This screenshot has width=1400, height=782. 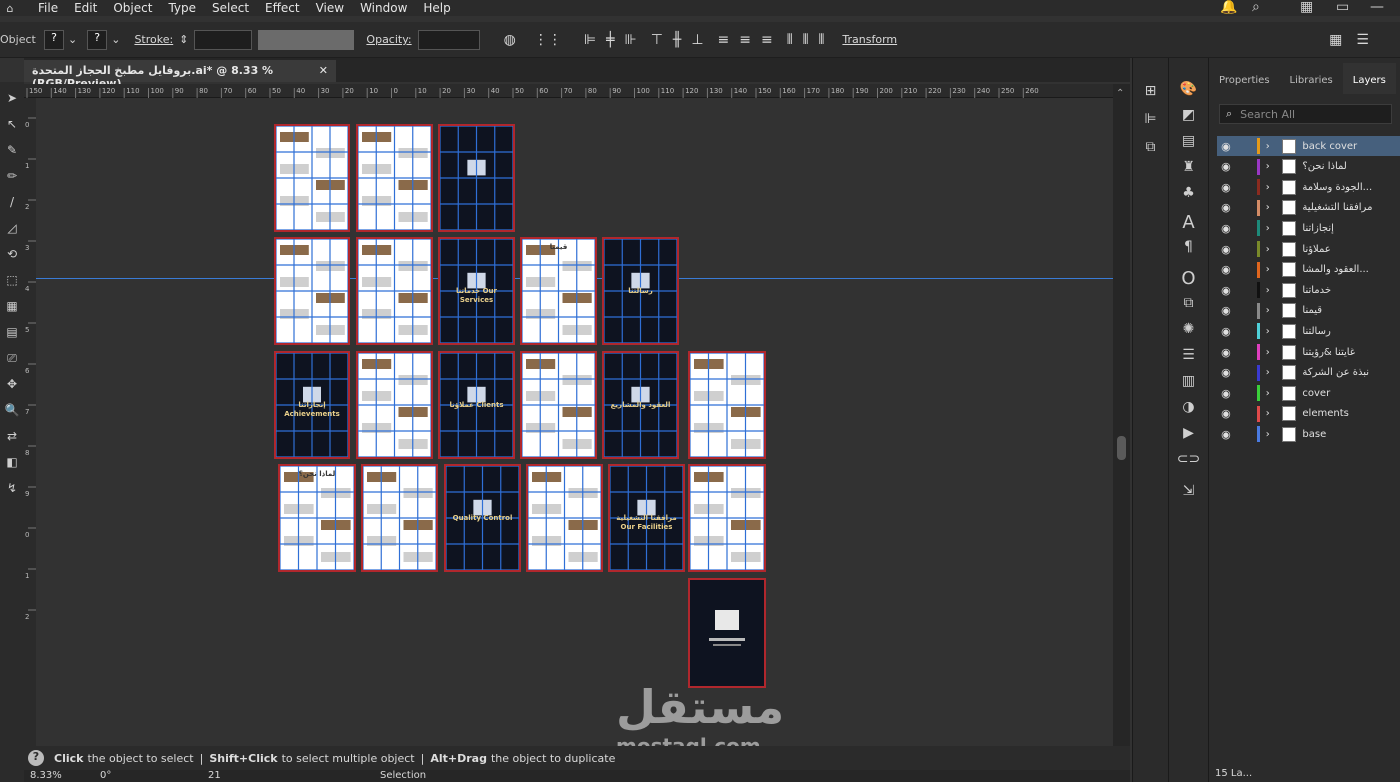 I want to click on shaper-tool-icon: ◿, so click(x=12, y=228).